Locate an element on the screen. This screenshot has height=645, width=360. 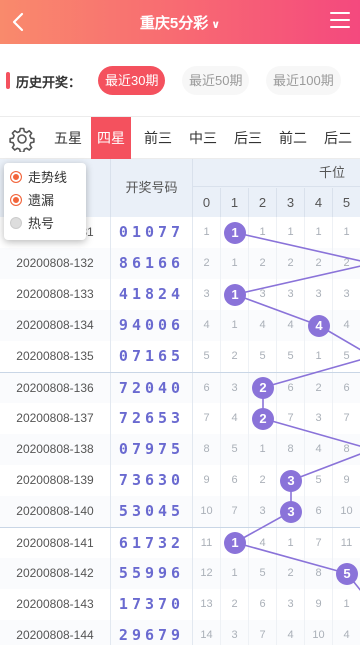
table-row: 20200808-132 86166 2 1 2 2 2 2 is located at coordinates (180, 263).